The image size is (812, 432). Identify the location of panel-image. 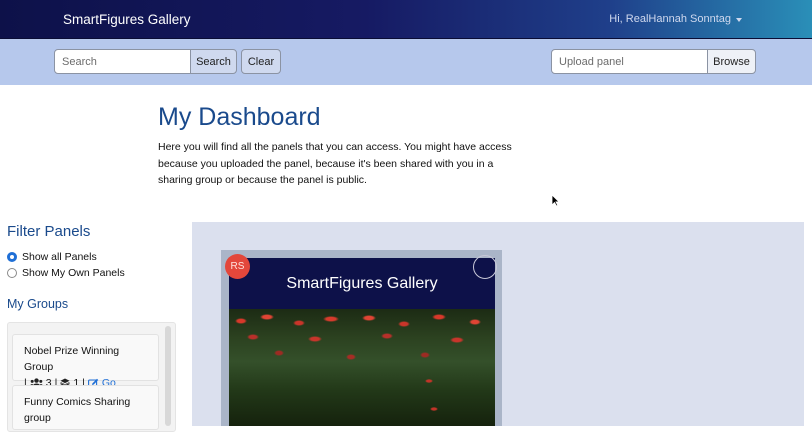
(362, 367).